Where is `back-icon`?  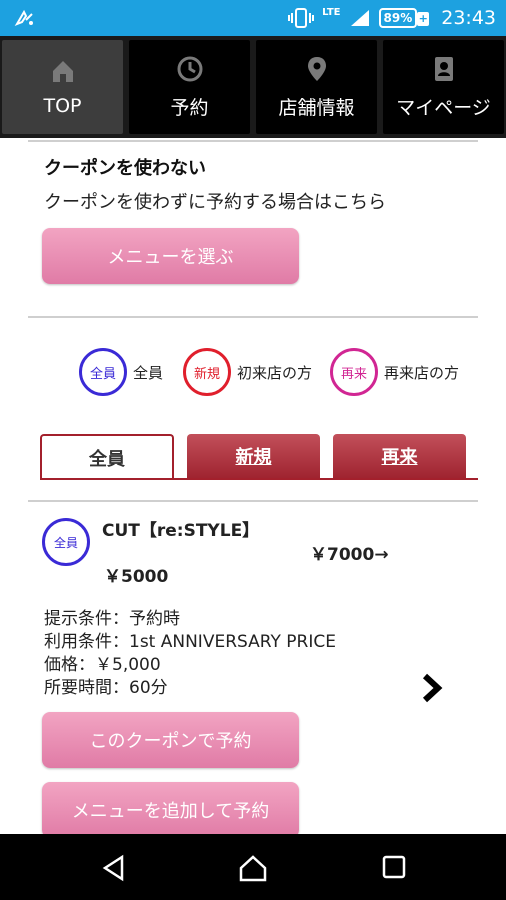 back-icon is located at coordinates (114, 868).